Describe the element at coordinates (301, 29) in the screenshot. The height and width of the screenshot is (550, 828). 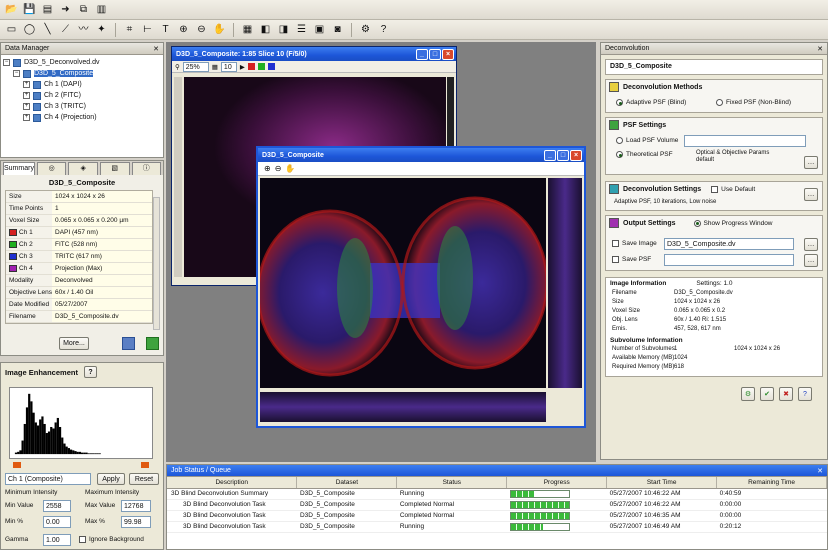
I see `layers-icon: ☰` at that location.